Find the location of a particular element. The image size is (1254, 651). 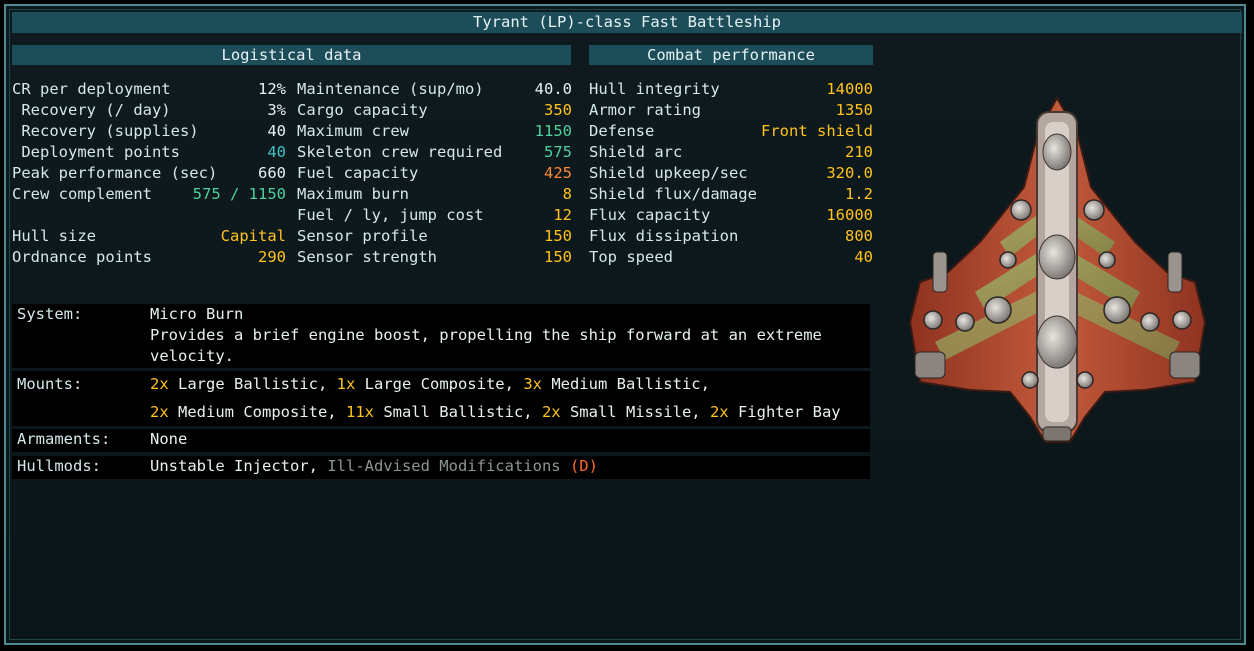

stat-label: Shield arc is located at coordinates (636, 152).